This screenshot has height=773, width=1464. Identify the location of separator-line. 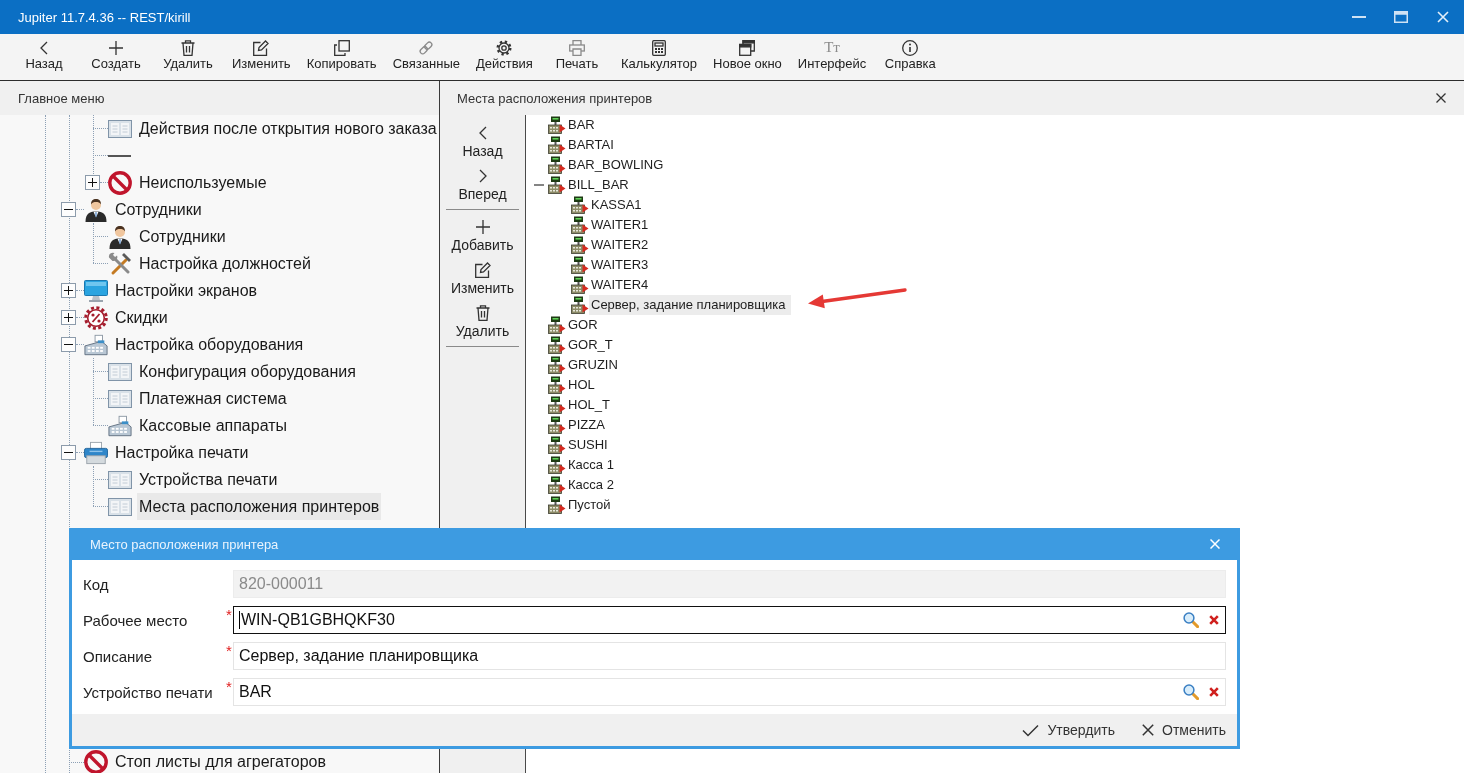
(119, 155).